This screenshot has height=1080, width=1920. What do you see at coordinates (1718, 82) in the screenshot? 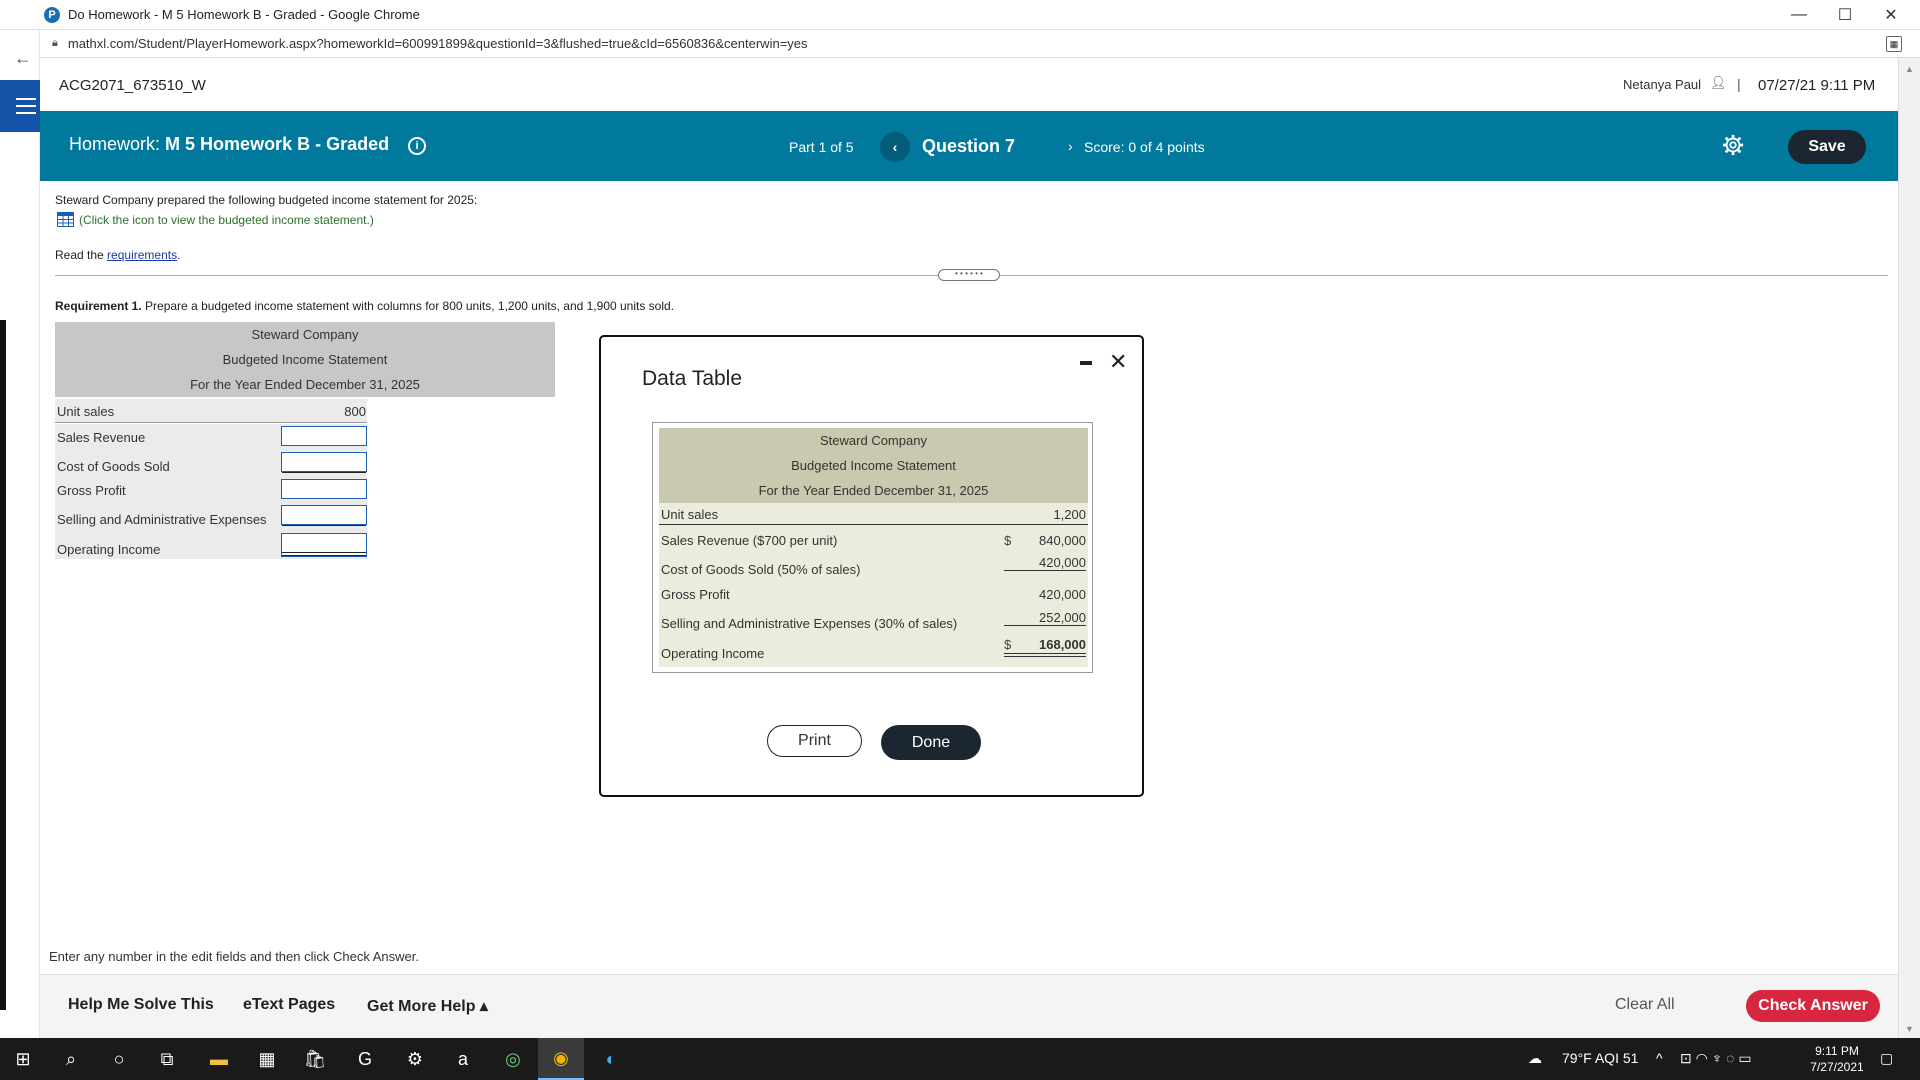
I see `user-icon: 👤︎` at bounding box center [1718, 82].